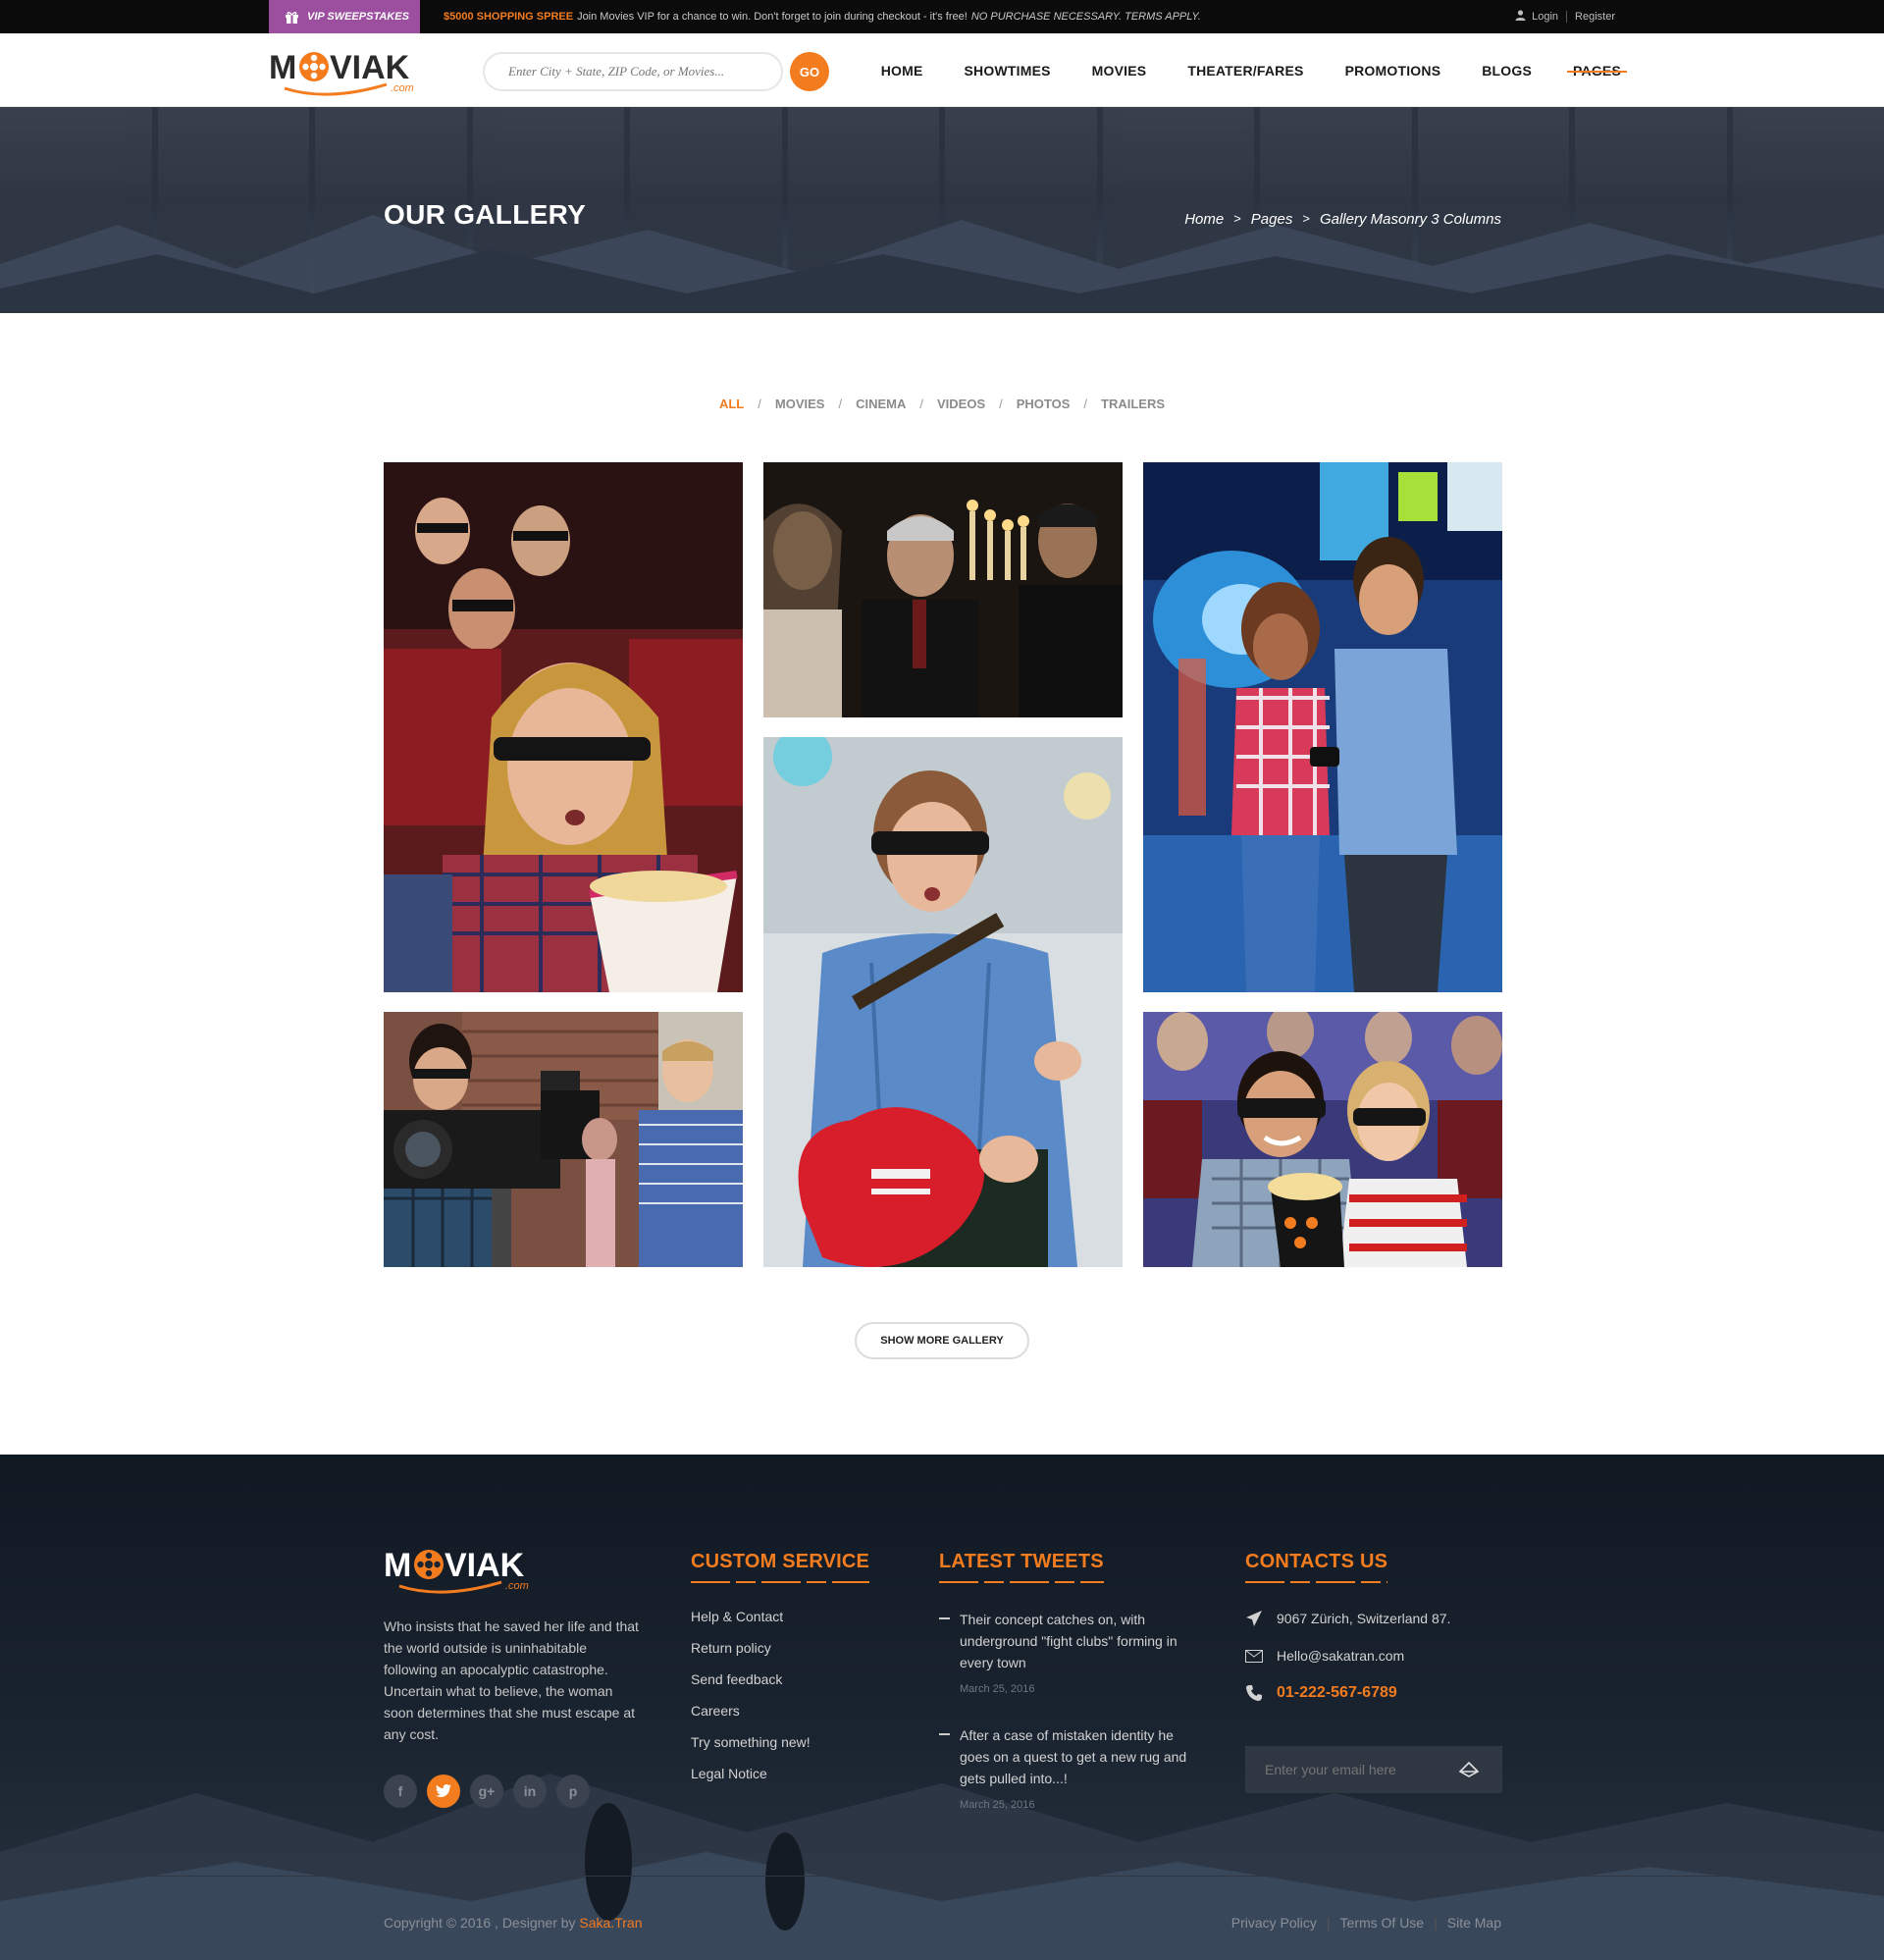 This screenshot has width=1884, height=1960. I want to click on facebook-icon: f, so click(400, 1792).